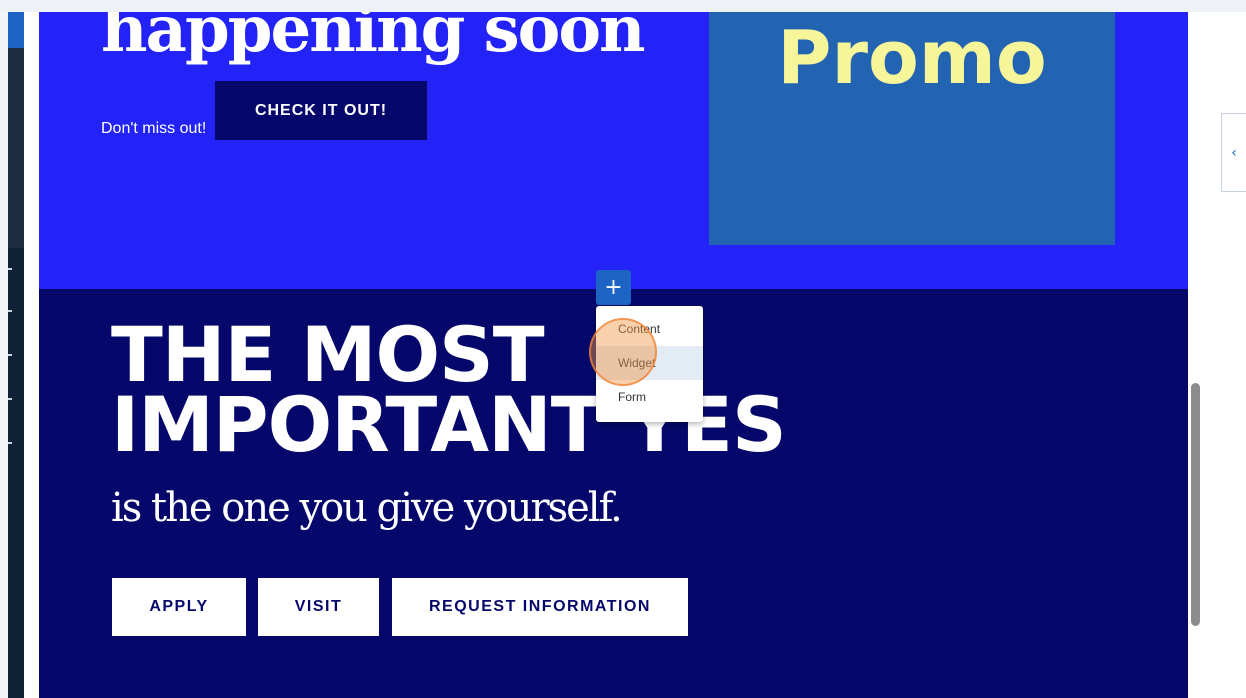 The height and width of the screenshot is (698, 1246). What do you see at coordinates (321, 110) in the screenshot?
I see `check-it-out-button: CHECK IT OUT!` at bounding box center [321, 110].